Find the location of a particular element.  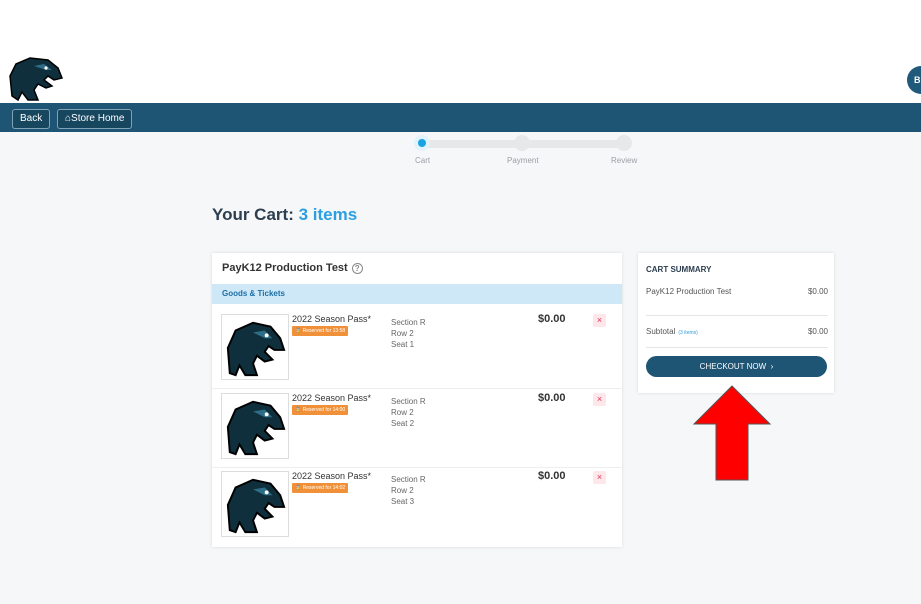

item-seat-info: Section R Row 2 Seat 2 is located at coordinates (408, 412).